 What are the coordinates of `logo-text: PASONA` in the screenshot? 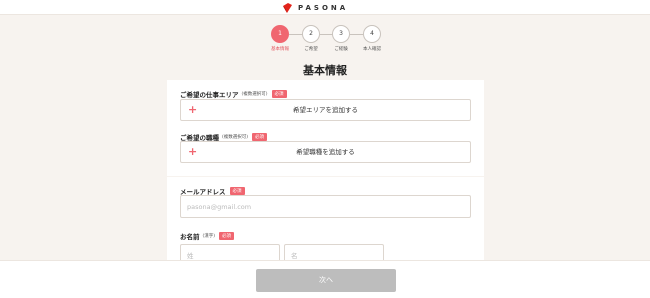 It's located at (323, 7).